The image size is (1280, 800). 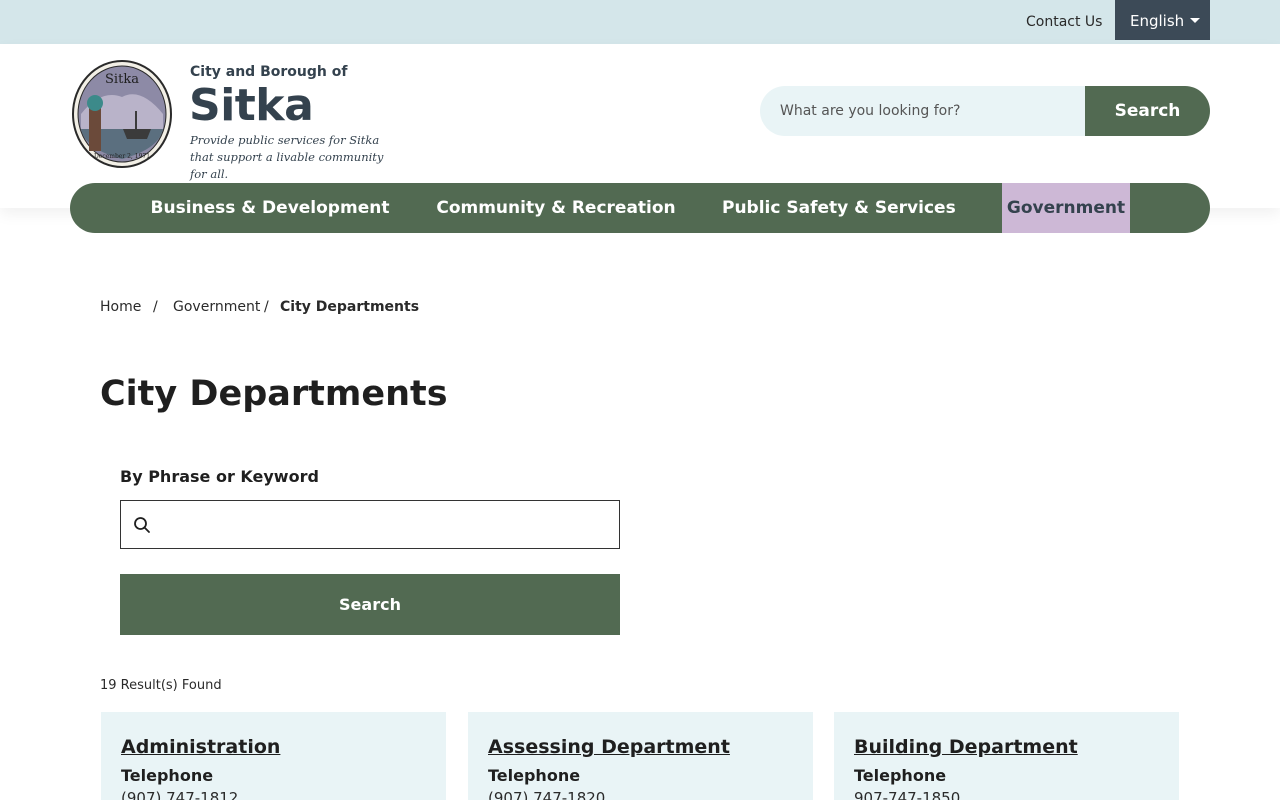 I want to click on telephone-number: (907) 747-1820, so click(x=640, y=794).